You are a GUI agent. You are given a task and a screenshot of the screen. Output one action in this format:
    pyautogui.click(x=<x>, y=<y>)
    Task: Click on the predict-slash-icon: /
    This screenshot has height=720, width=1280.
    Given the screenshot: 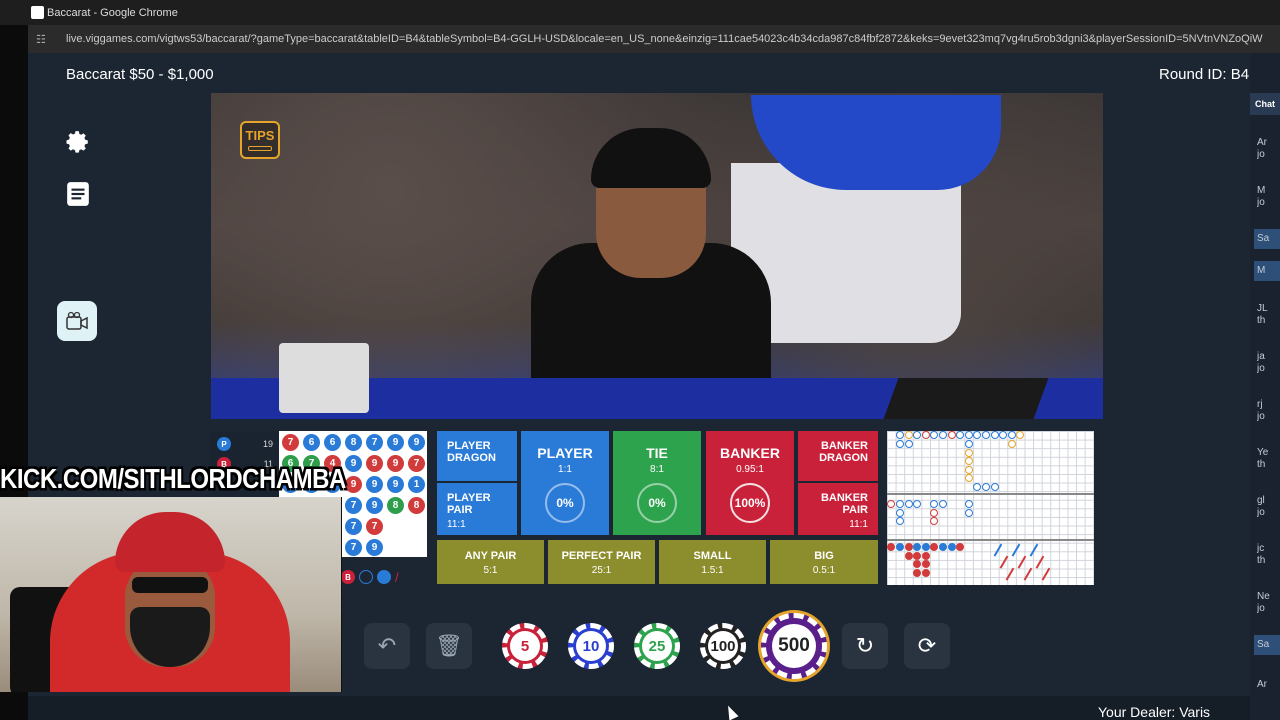 What is the action you would take?
    pyautogui.click(x=397, y=577)
    